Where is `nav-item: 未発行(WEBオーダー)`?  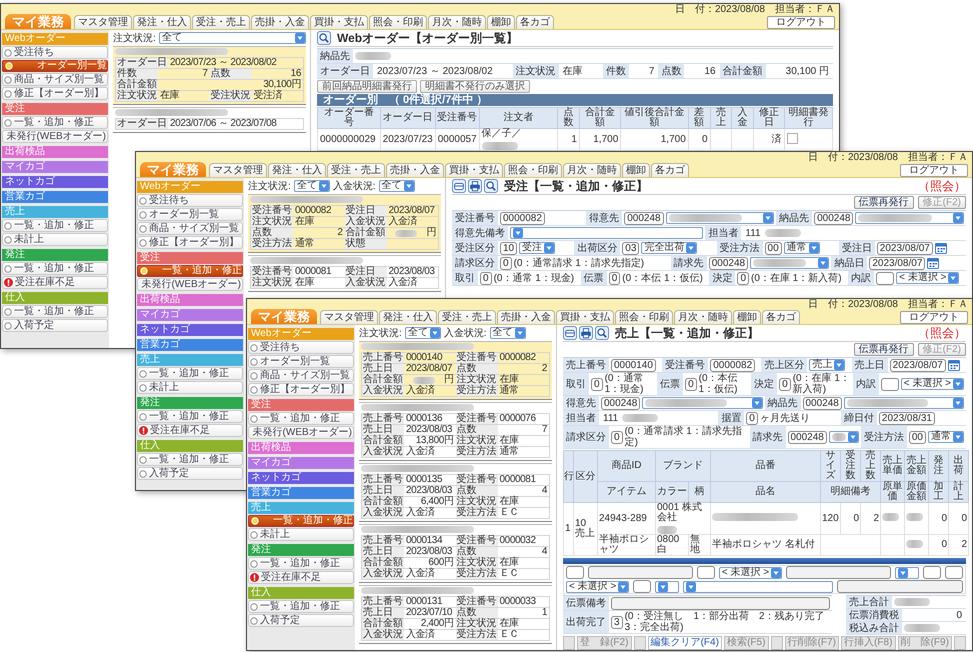 nav-item: 未発行(WEBオーダー) is located at coordinates (190, 284).